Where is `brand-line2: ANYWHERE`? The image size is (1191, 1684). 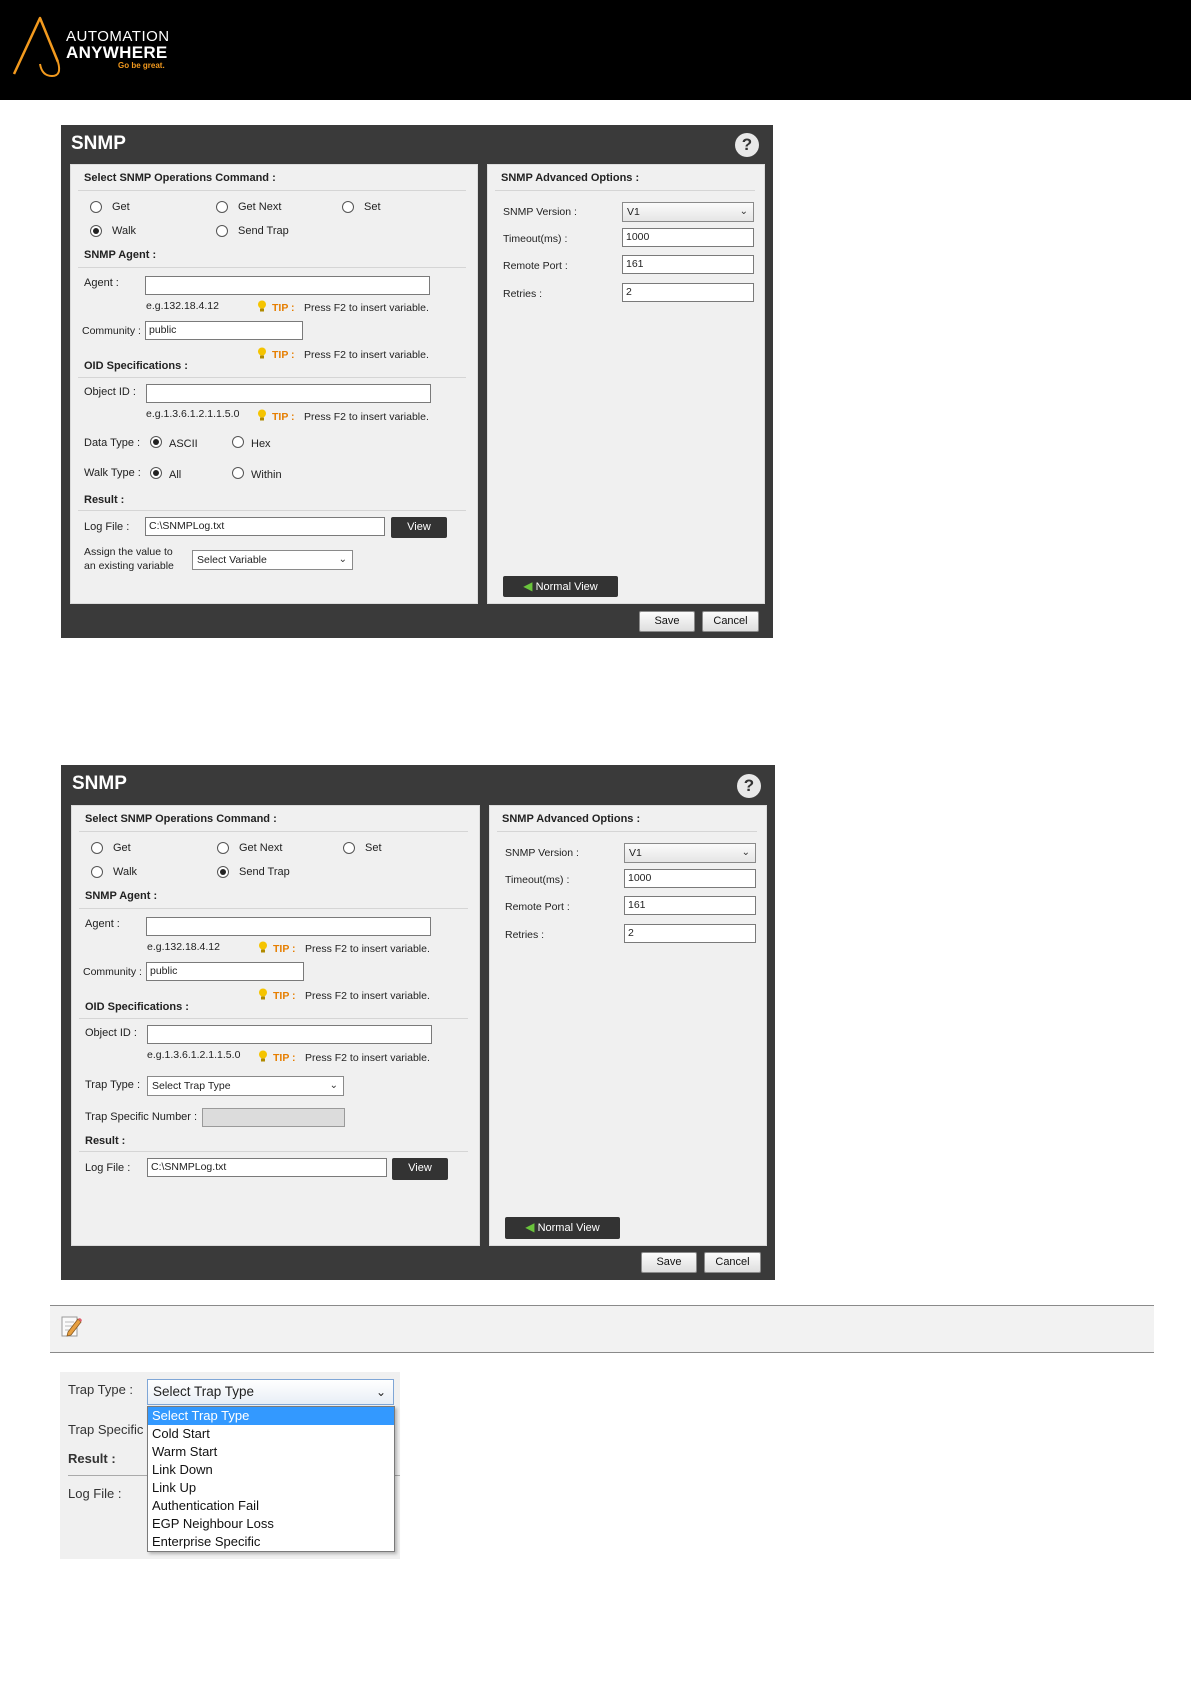 brand-line2: ANYWHERE is located at coordinates (117, 52).